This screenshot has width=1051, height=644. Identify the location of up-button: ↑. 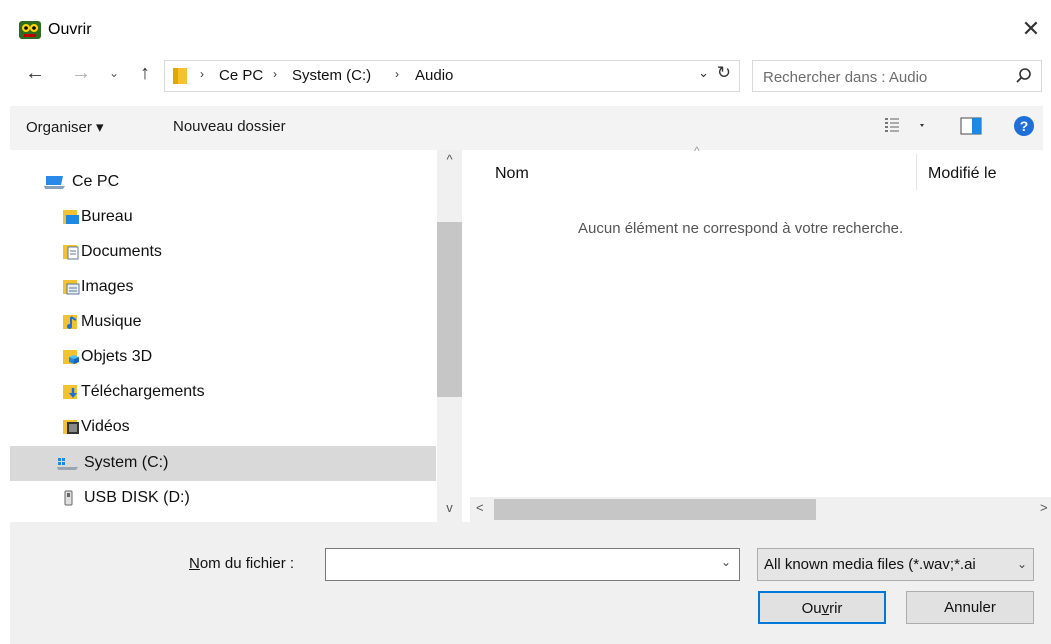
(145, 77).